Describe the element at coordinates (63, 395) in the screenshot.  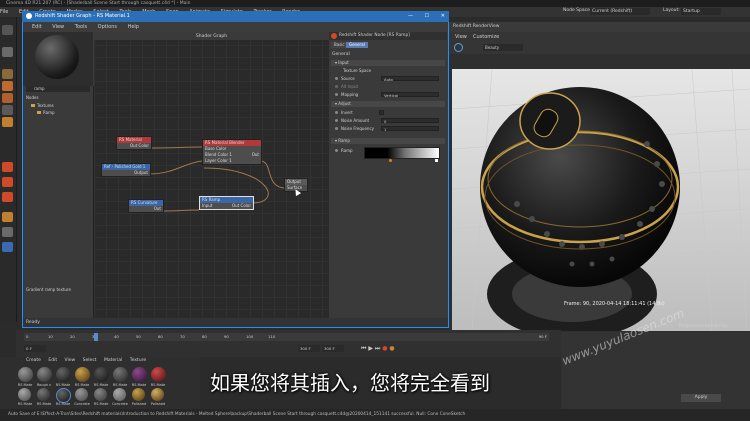
I see `material-swatch-selected` at that location.